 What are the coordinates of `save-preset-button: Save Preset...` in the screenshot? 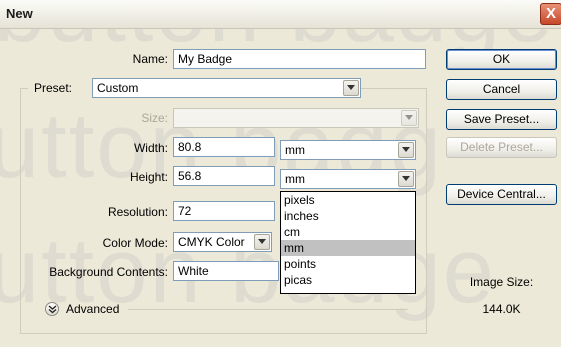 It's located at (501, 119).